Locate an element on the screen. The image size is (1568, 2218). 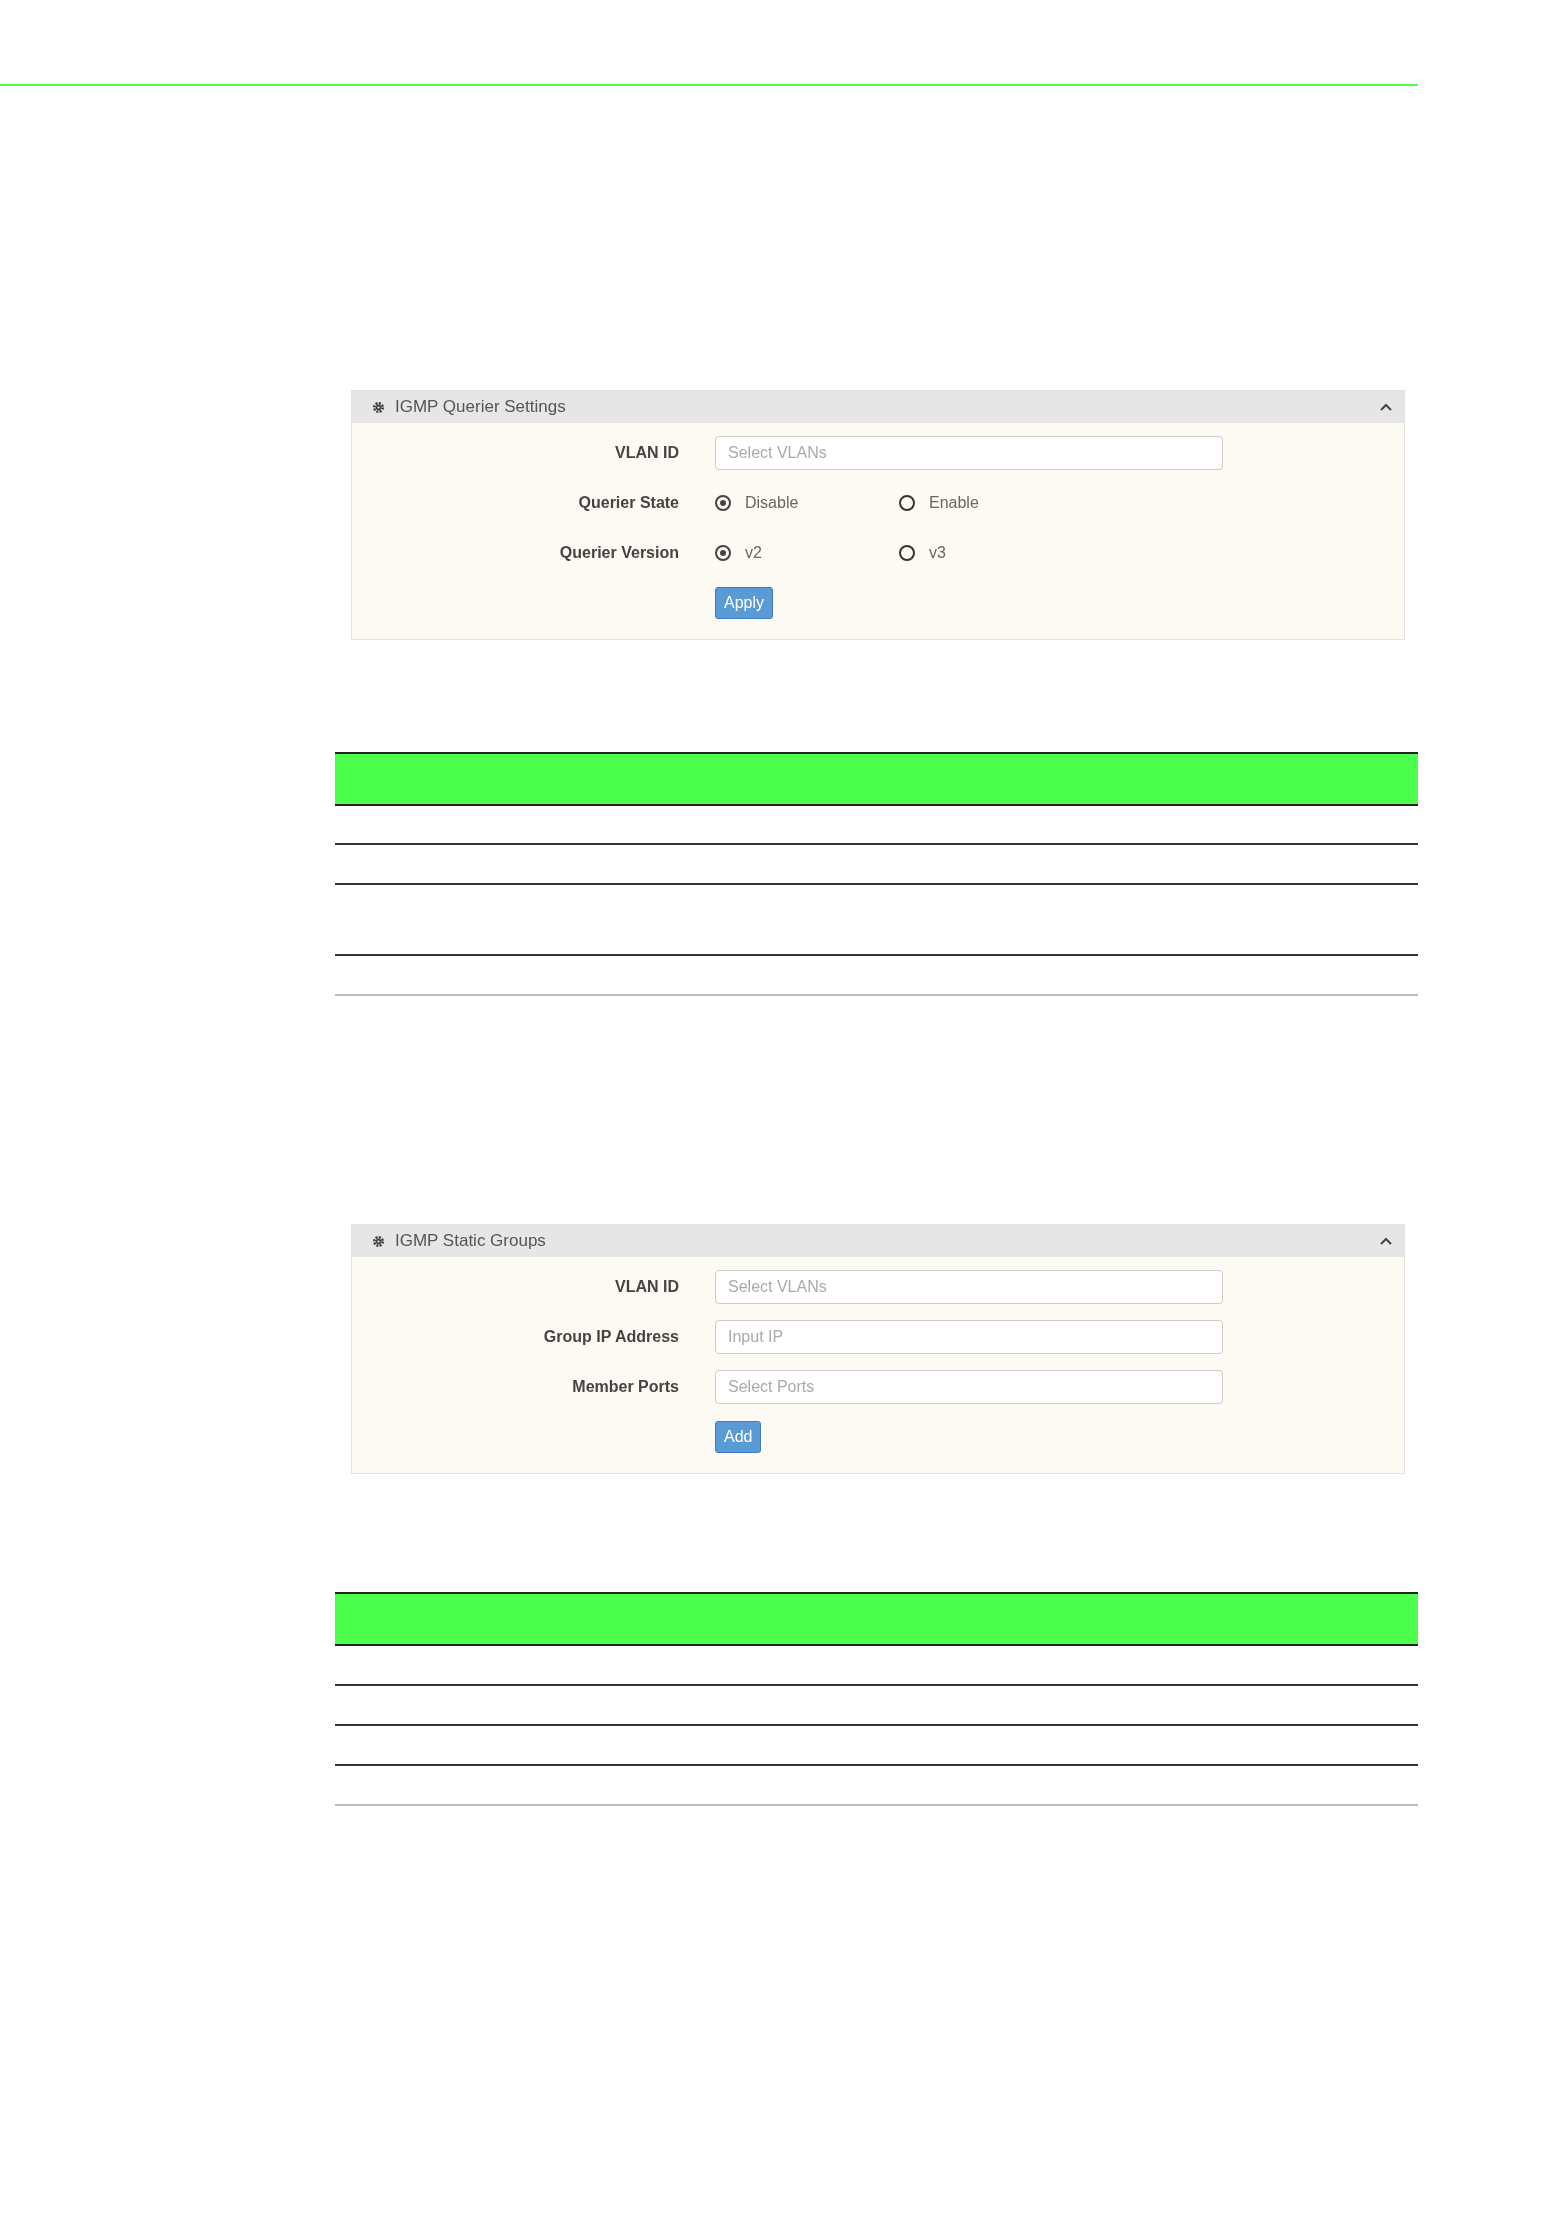
field-label: Member Ports is located at coordinates (625, 1387).